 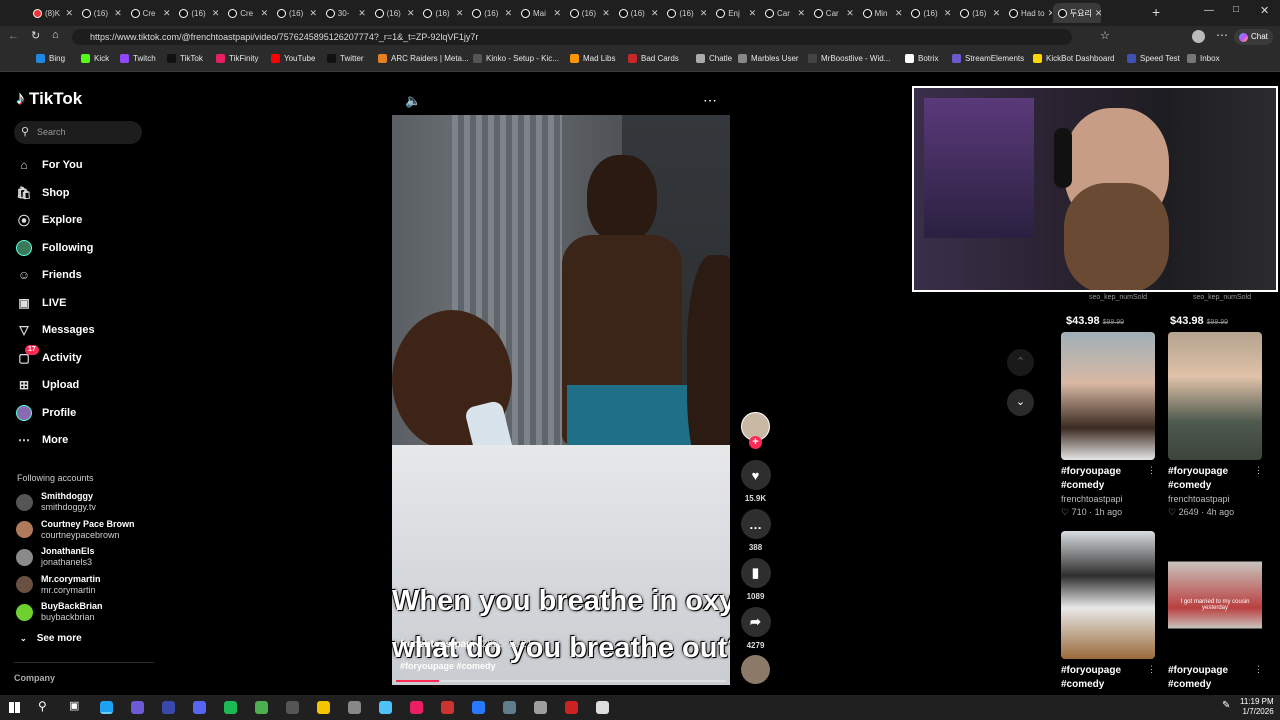 What do you see at coordinates (42, 193) in the screenshot?
I see `sidebar-item-shop: 🛍 Shop` at bounding box center [42, 193].